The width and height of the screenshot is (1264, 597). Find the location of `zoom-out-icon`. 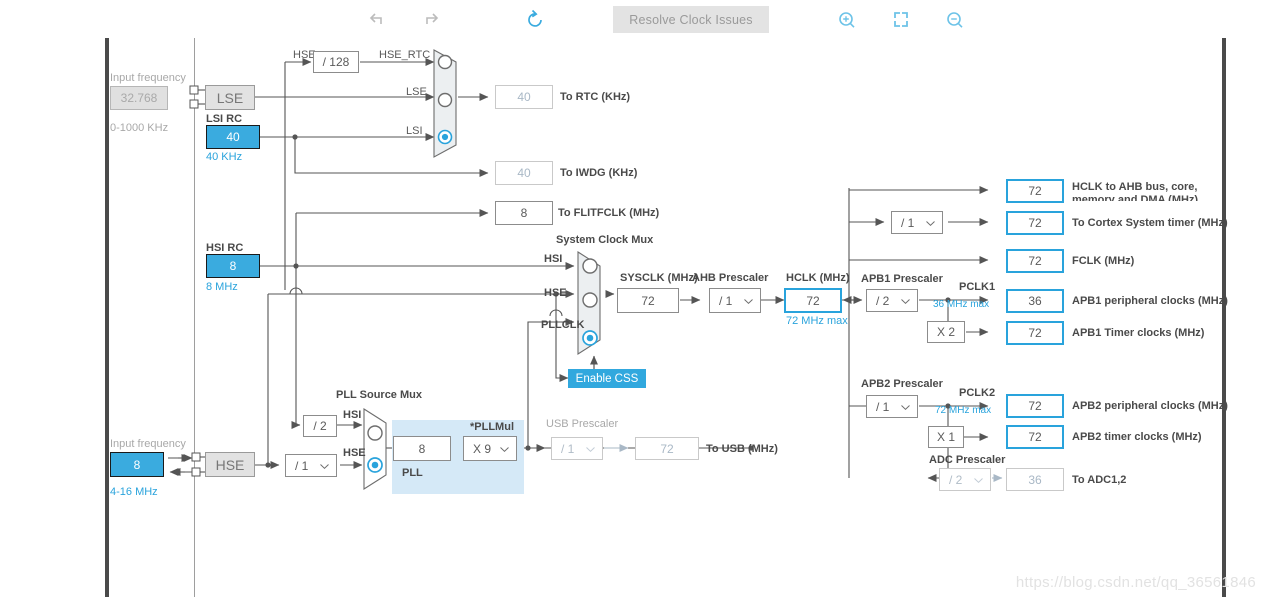

zoom-out-icon is located at coordinates (955, 20).